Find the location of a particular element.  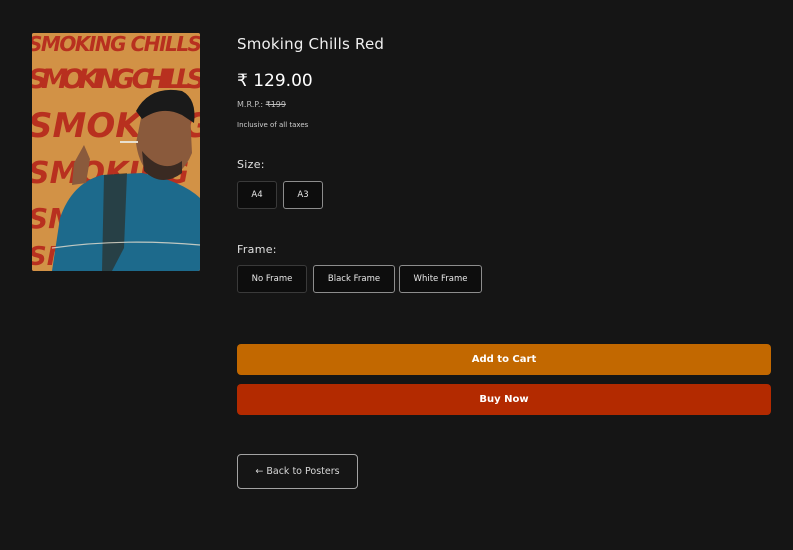

mrp: M.R.P.: ₹199 is located at coordinates (261, 104).